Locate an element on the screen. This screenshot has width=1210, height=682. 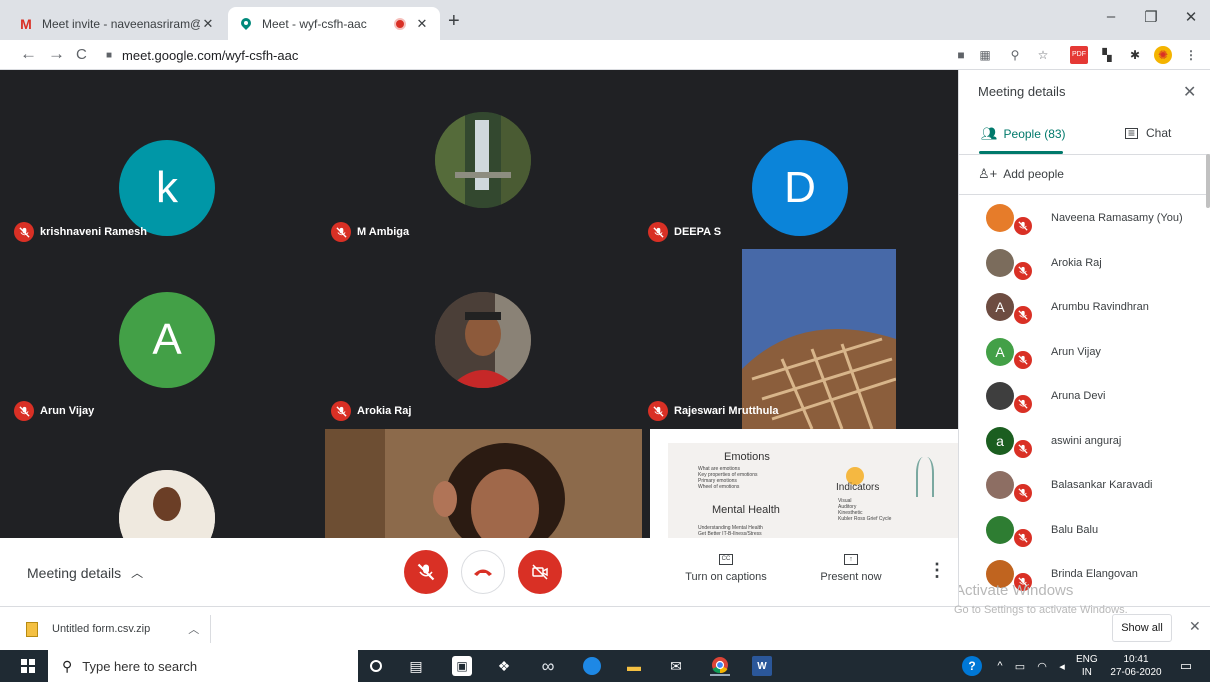
participant-name: Rajeswari Mrutthula is located at coordinates (713, 411).